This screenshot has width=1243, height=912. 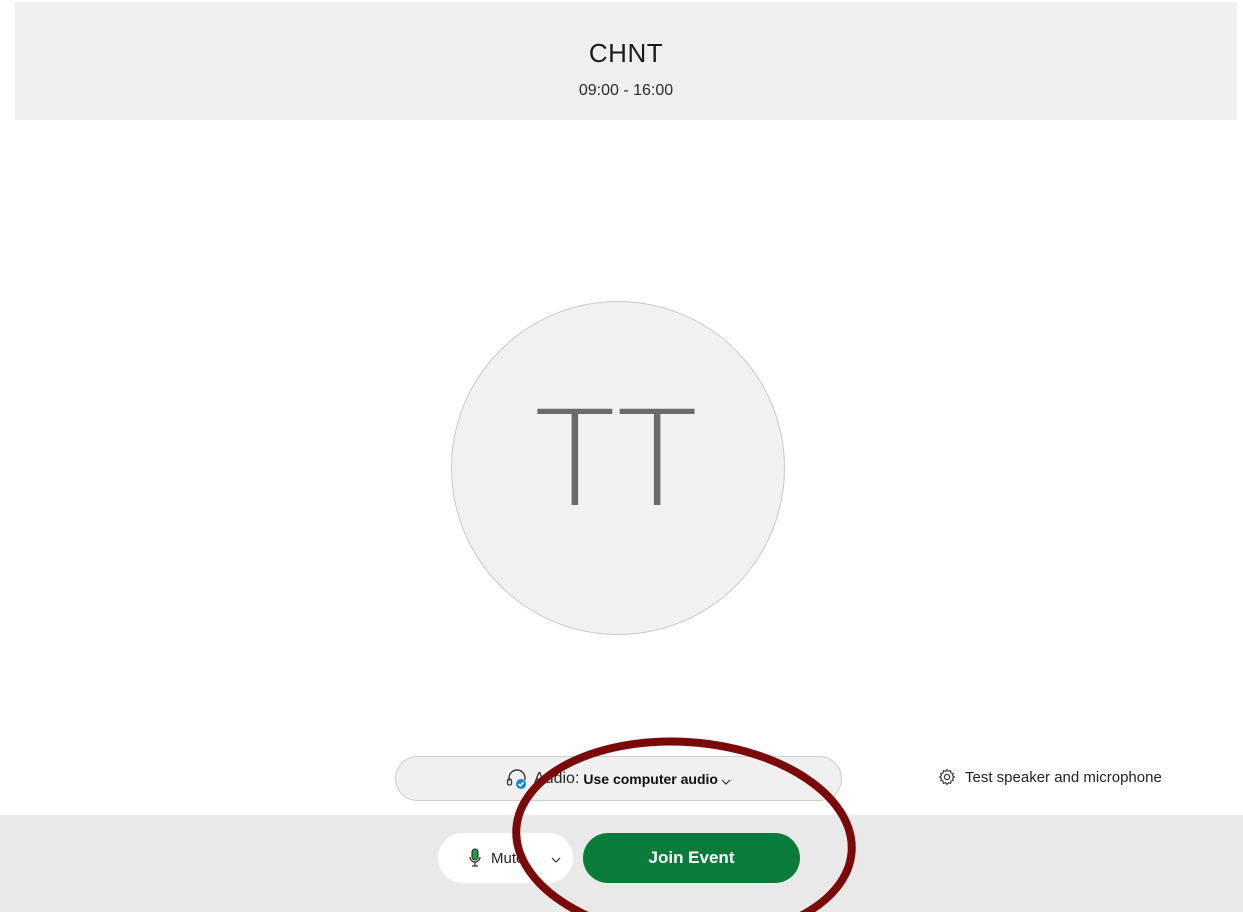 I want to click on test-speaker-microphone-link: Test speaker and microphone, so click(x=1050, y=777).